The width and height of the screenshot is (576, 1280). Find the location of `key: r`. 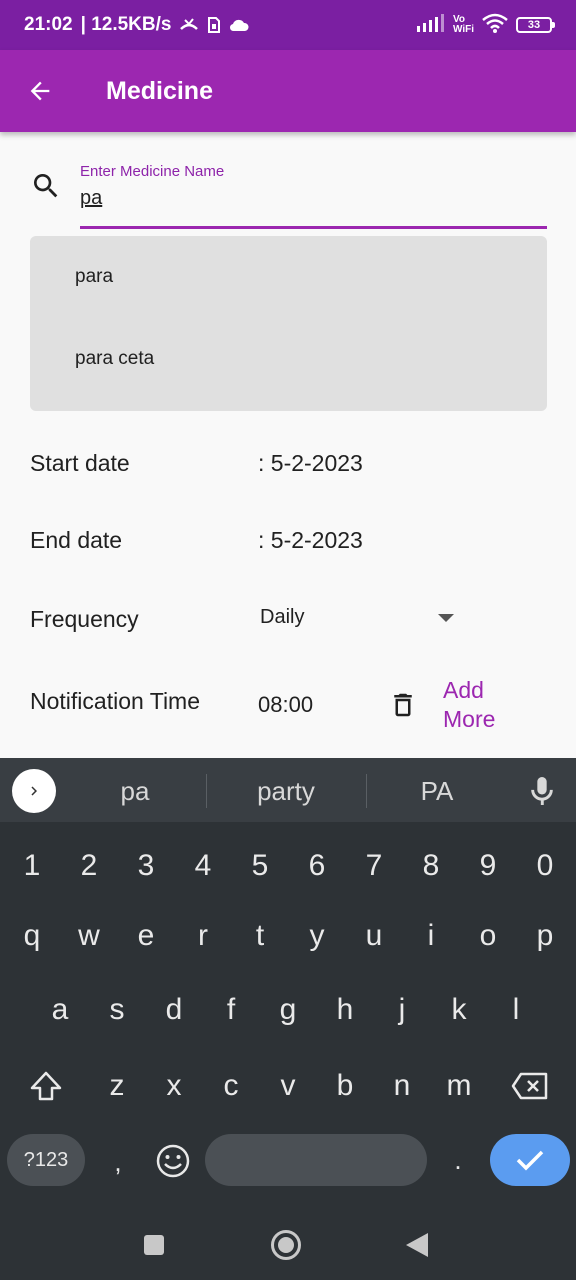

key: r is located at coordinates (203, 936).